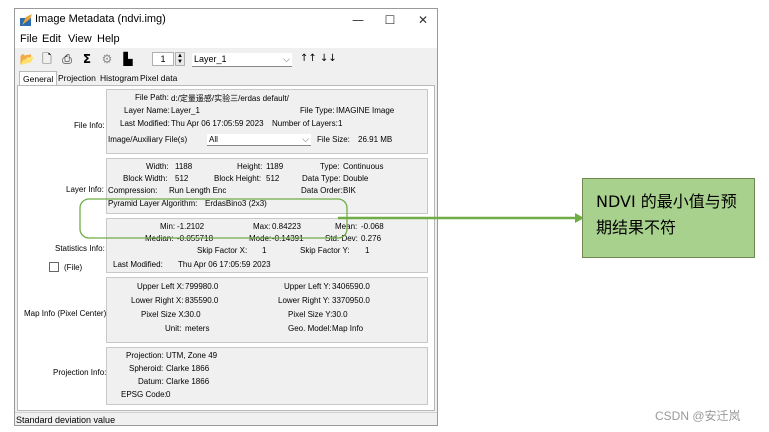  Describe the element at coordinates (226, 78) in the screenshot. I see `tab-strip: General Projection Histogram Pixel data` at that location.